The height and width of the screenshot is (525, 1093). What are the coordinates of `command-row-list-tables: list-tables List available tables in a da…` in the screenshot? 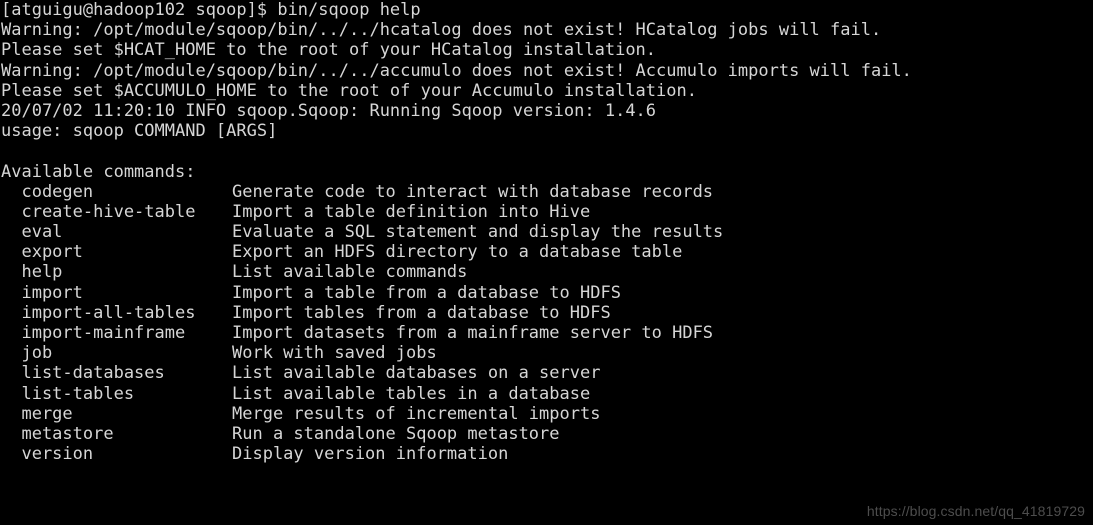 It's located at (546, 394).